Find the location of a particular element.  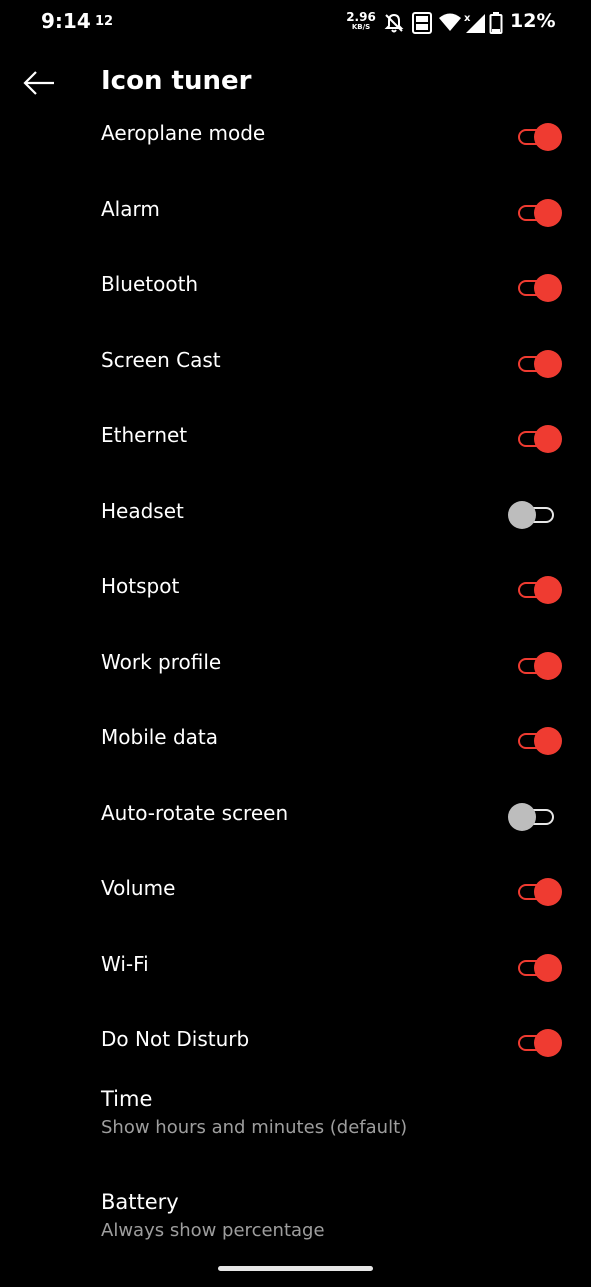

toggle-switch-wi-fi is located at coordinates (535, 967).